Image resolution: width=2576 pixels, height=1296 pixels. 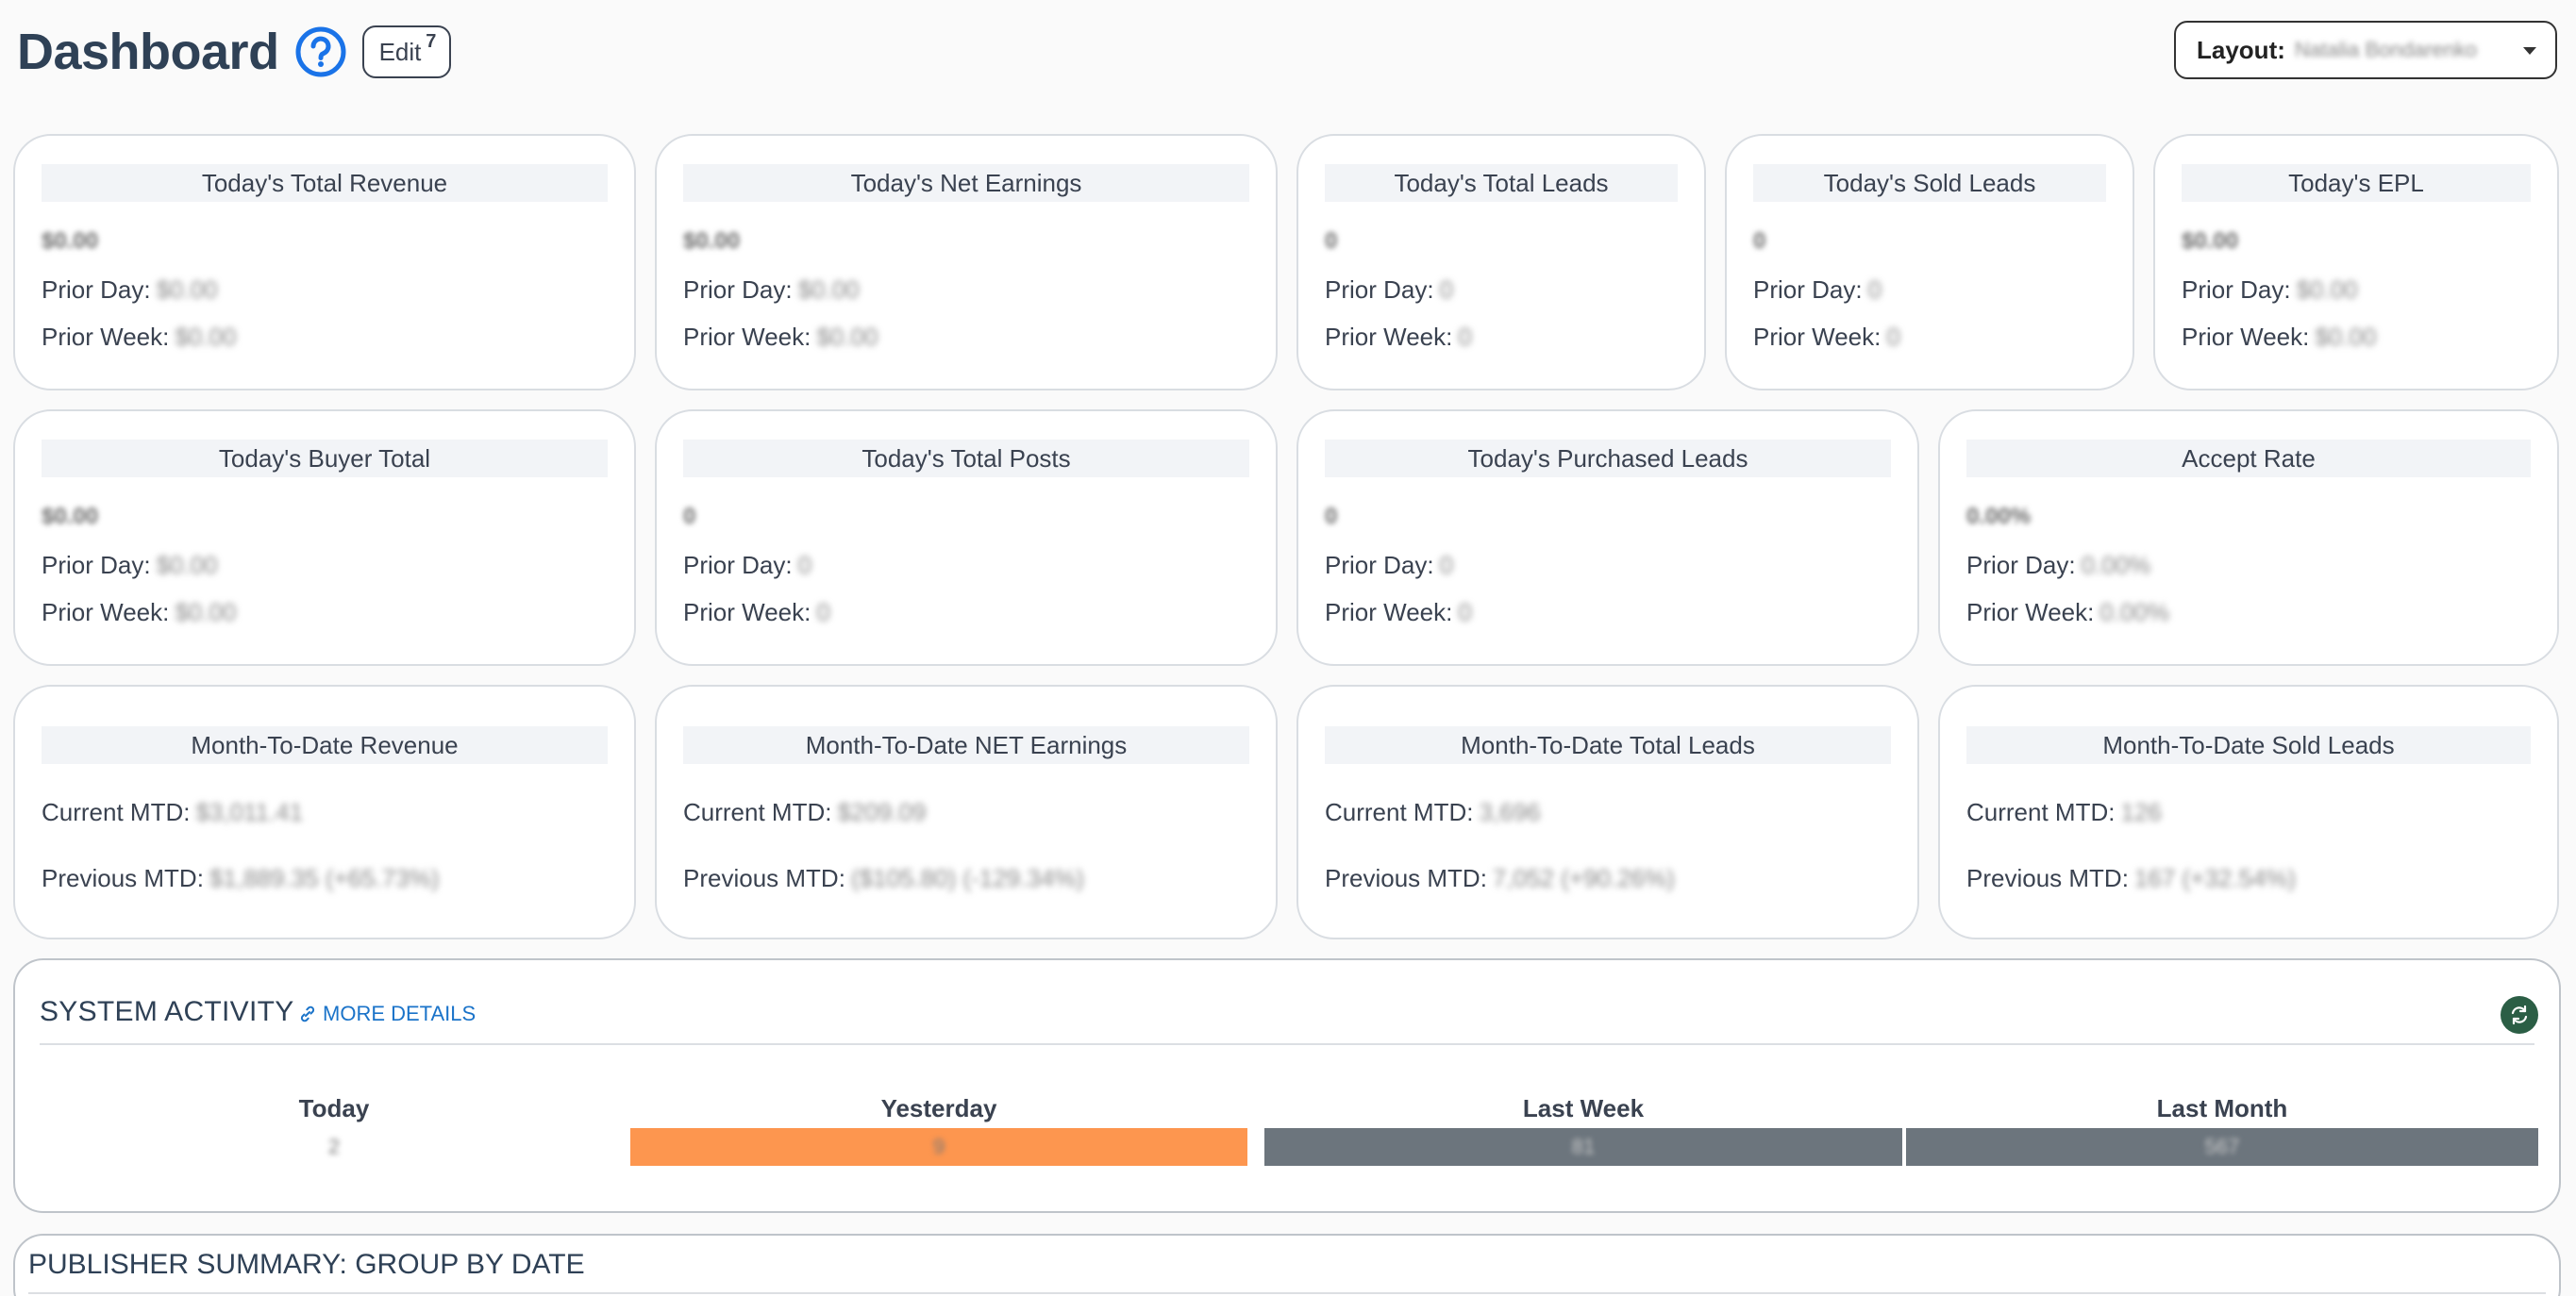 I want to click on previous-mtd: Previous MTD: 167 (+32.54%), so click(x=2131, y=878).